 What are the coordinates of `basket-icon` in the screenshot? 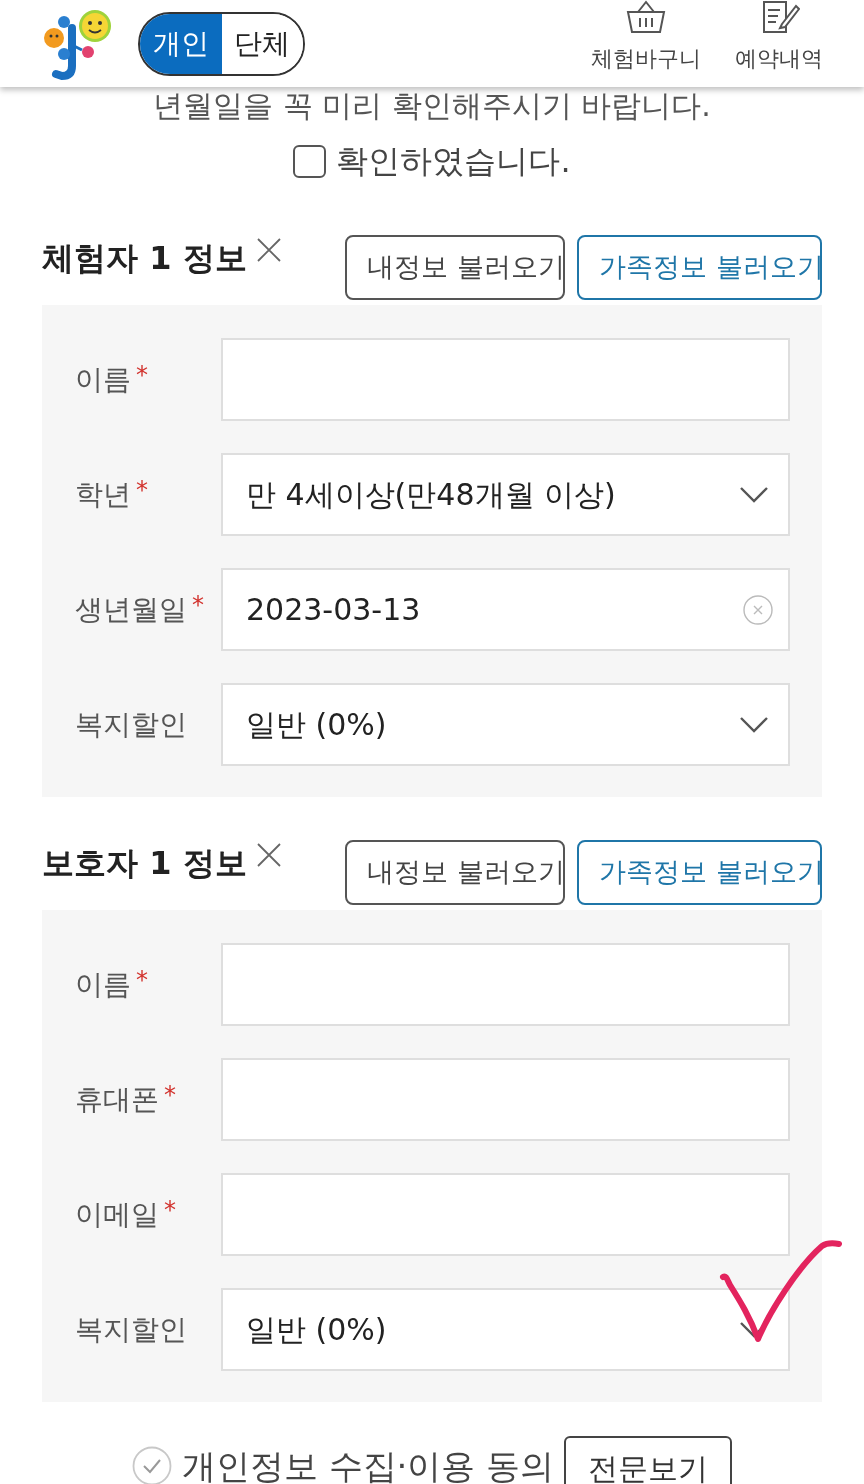 It's located at (646, 17).